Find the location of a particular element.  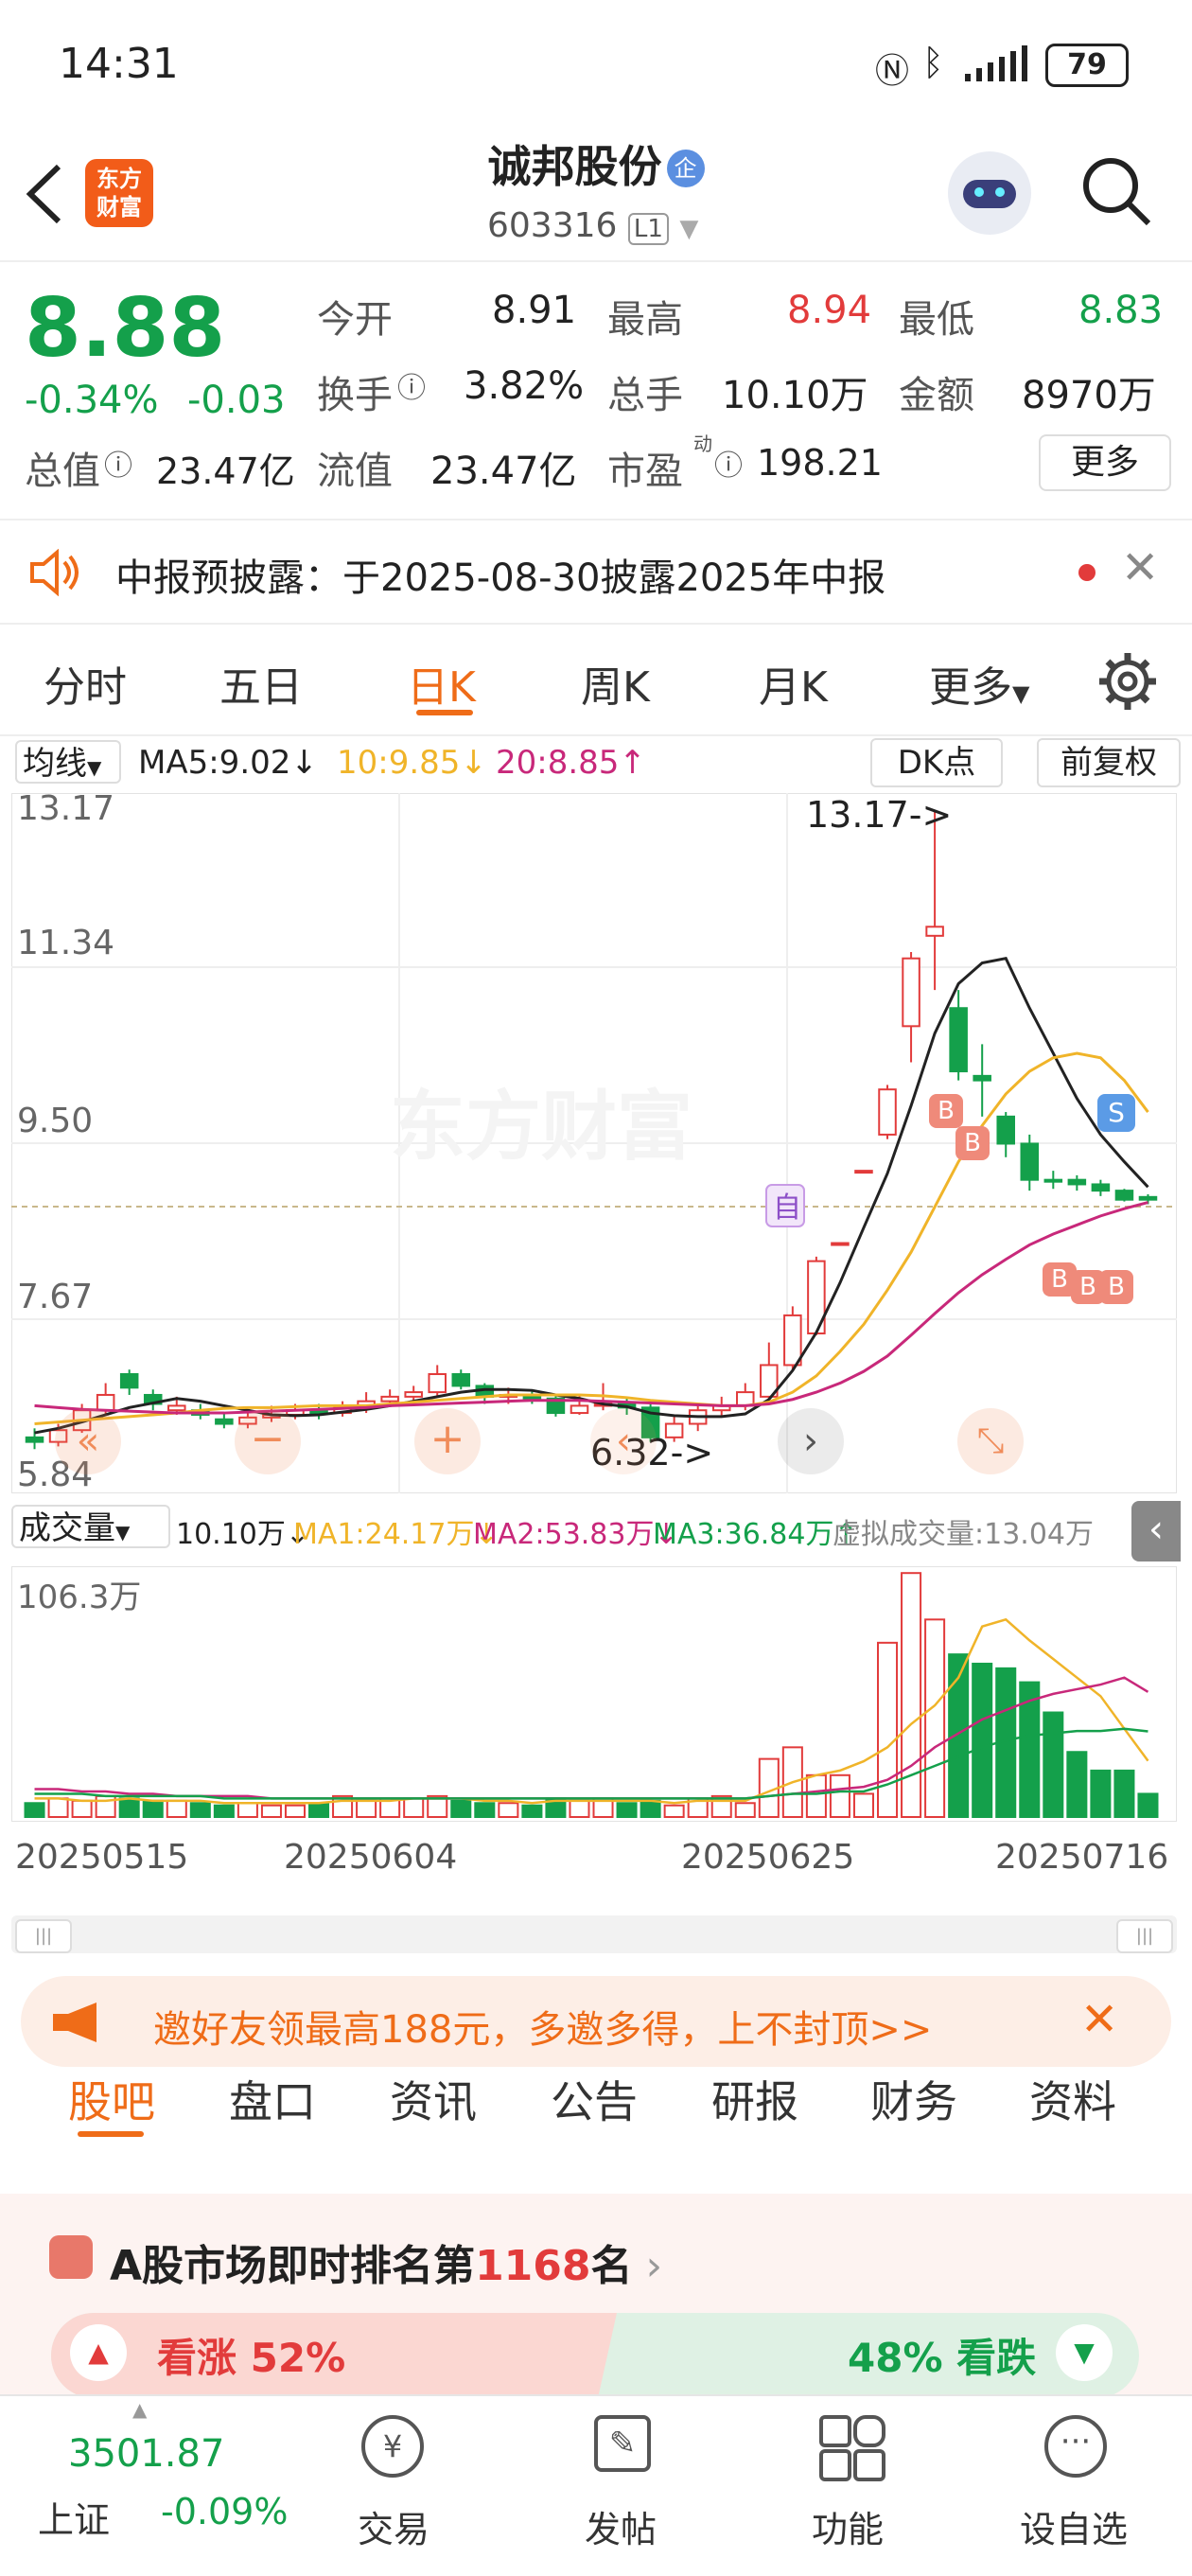

tab-monthly-k: 月K is located at coordinates (793, 683).